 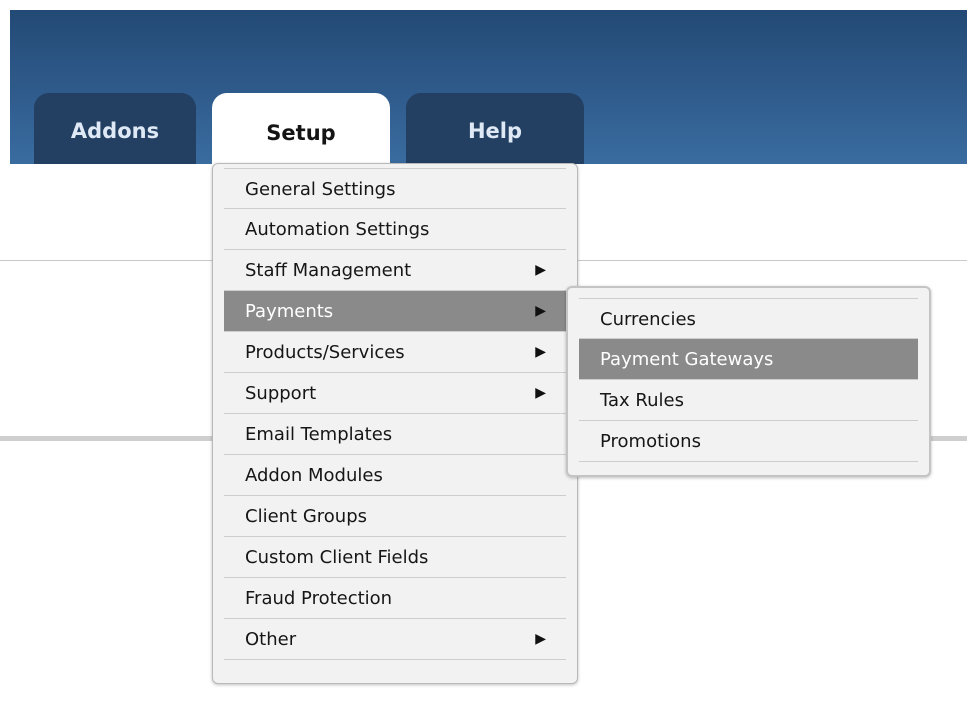 What do you see at coordinates (648, 319) in the screenshot?
I see `menu-item-label: Currencies` at bounding box center [648, 319].